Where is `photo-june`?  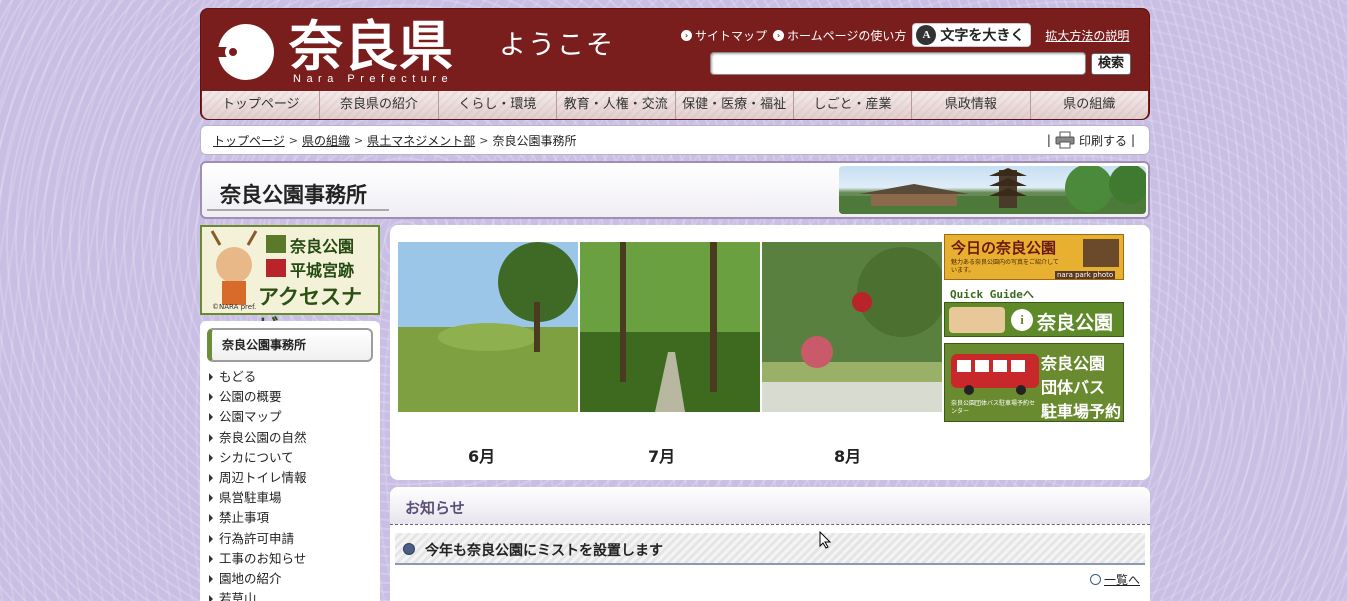 photo-june is located at coordinates (488, 327).